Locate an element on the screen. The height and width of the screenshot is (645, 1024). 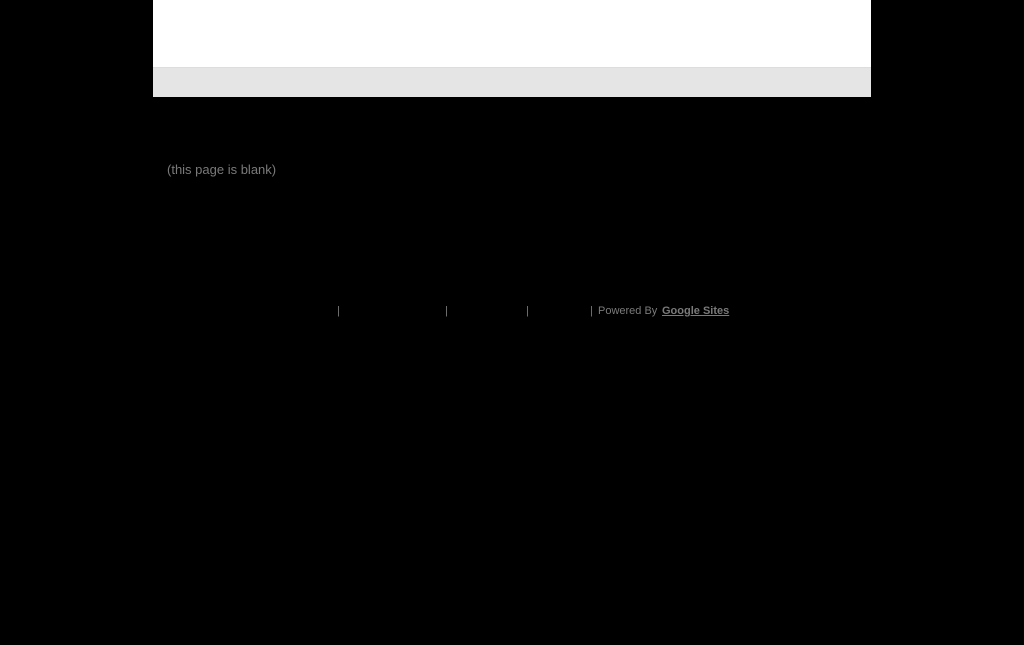
powered-by-label: Powered By is located at coordinates (628, 311).